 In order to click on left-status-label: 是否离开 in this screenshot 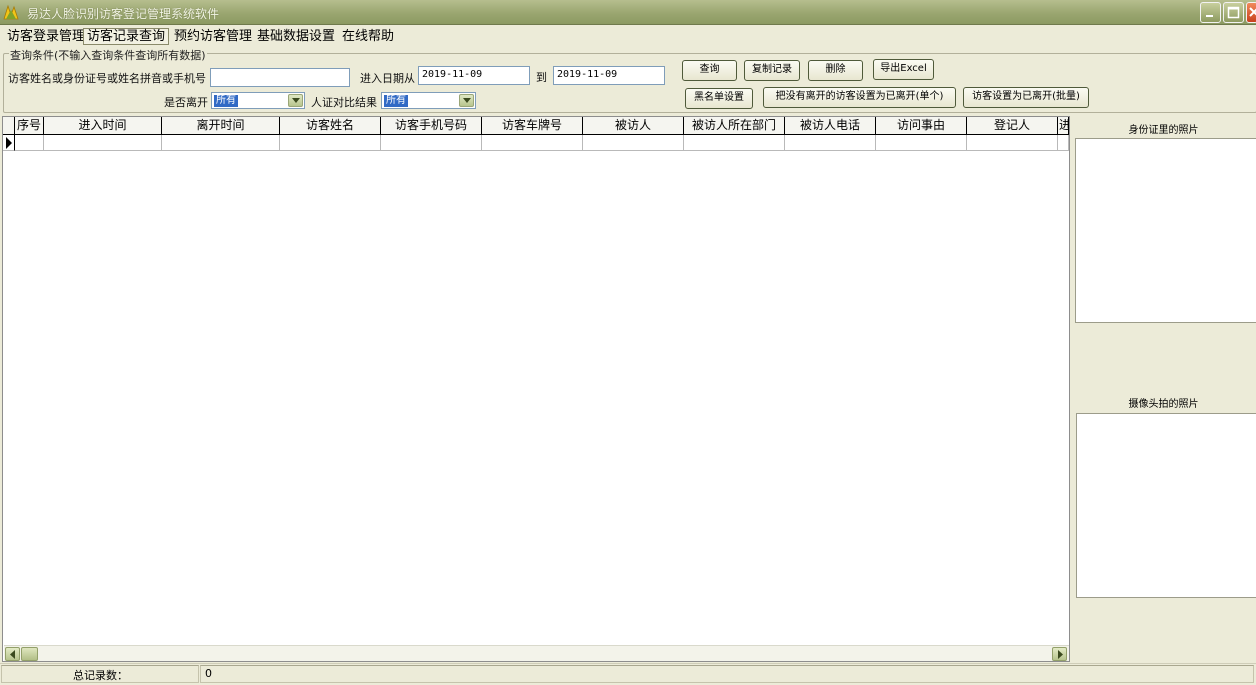, I will do `click(186, 102)`.